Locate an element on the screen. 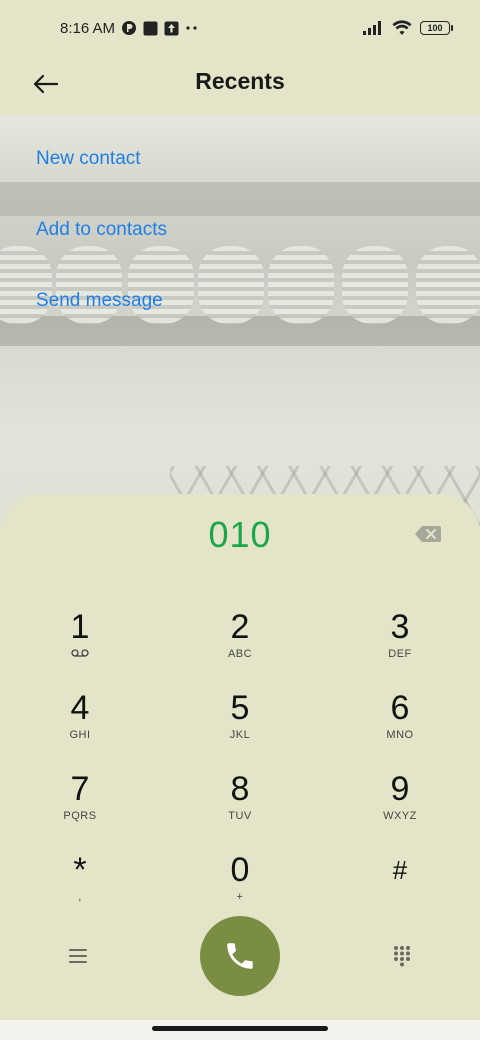 This screenshot has width=480, height=1040. hamburger-menu-icon is located at coordinates (78, 956).